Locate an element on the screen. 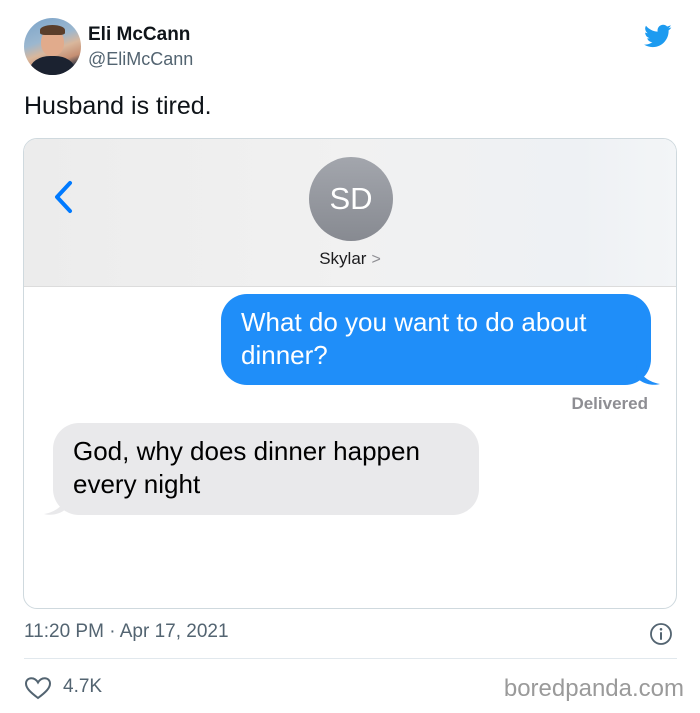  contact-name: Skylar is located at coordinates (343, 258).